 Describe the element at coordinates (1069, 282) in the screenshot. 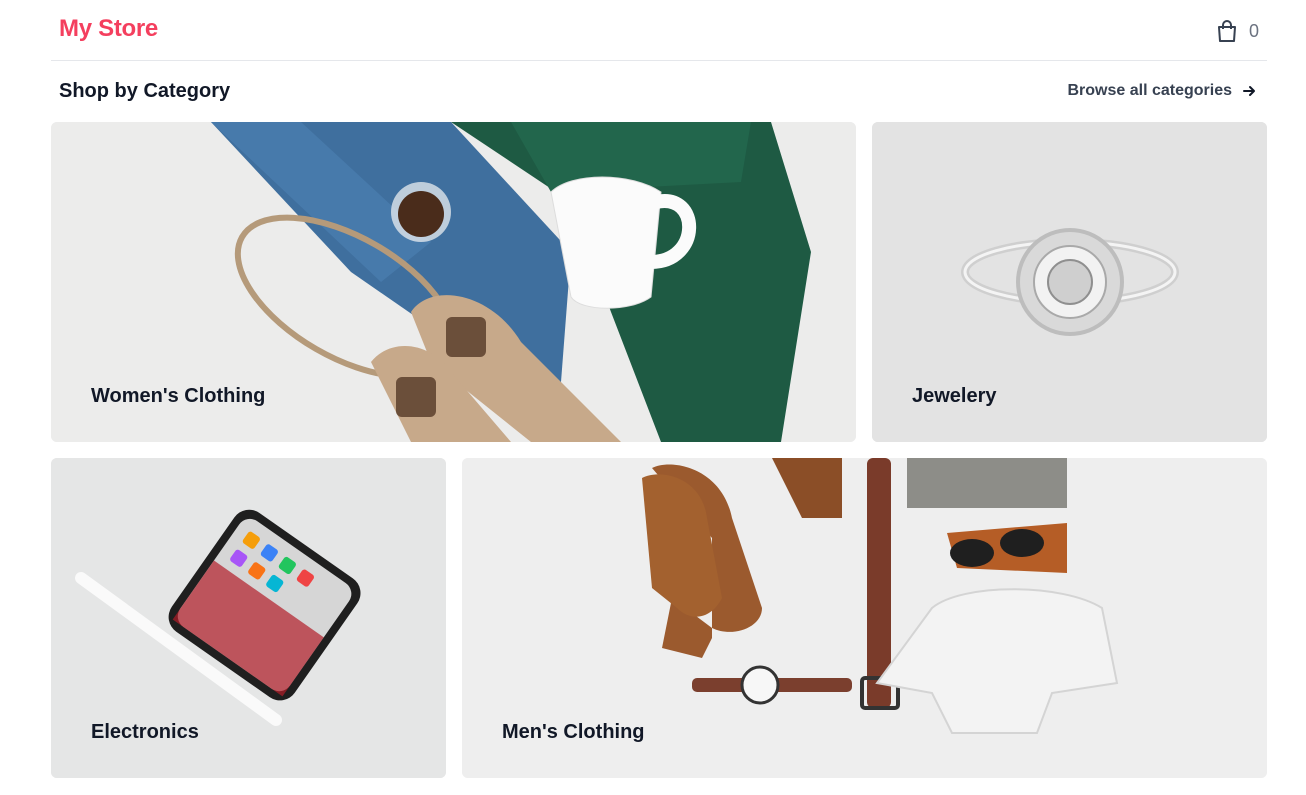

I see `category-card-jewelery: Jewelery` at that location.